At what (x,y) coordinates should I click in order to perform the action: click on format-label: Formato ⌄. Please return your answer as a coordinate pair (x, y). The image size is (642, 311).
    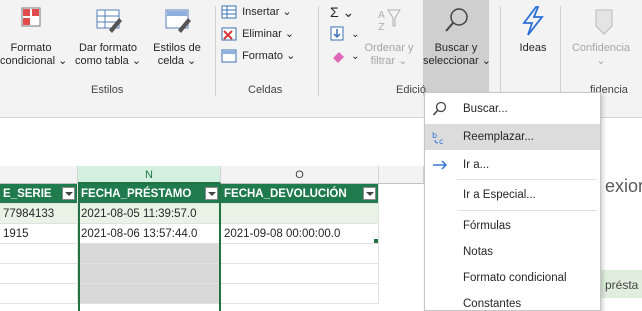
    Looking at the image, I should click on (269, 56).